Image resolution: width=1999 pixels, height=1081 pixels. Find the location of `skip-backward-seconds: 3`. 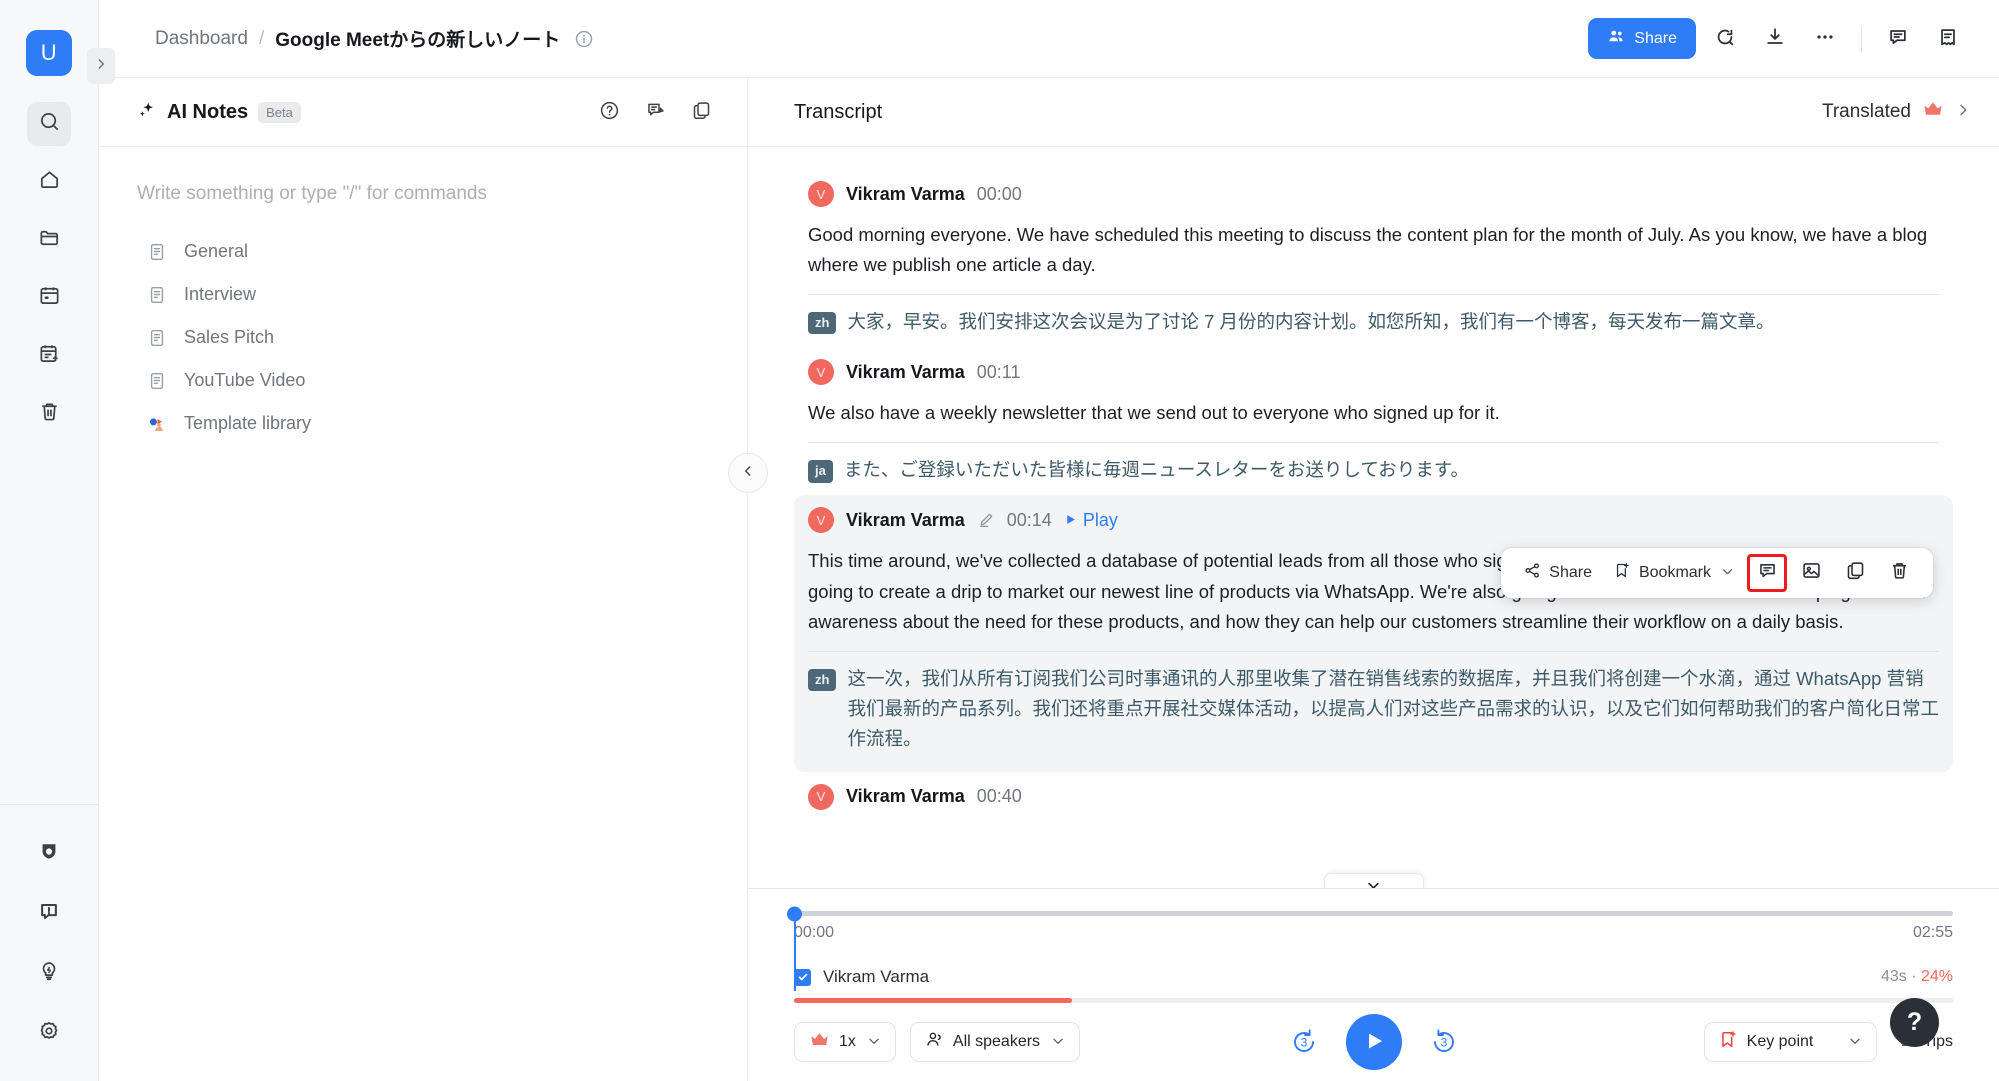

skip-backward-seconds: 3 is located at coordinates (1303, 1043).